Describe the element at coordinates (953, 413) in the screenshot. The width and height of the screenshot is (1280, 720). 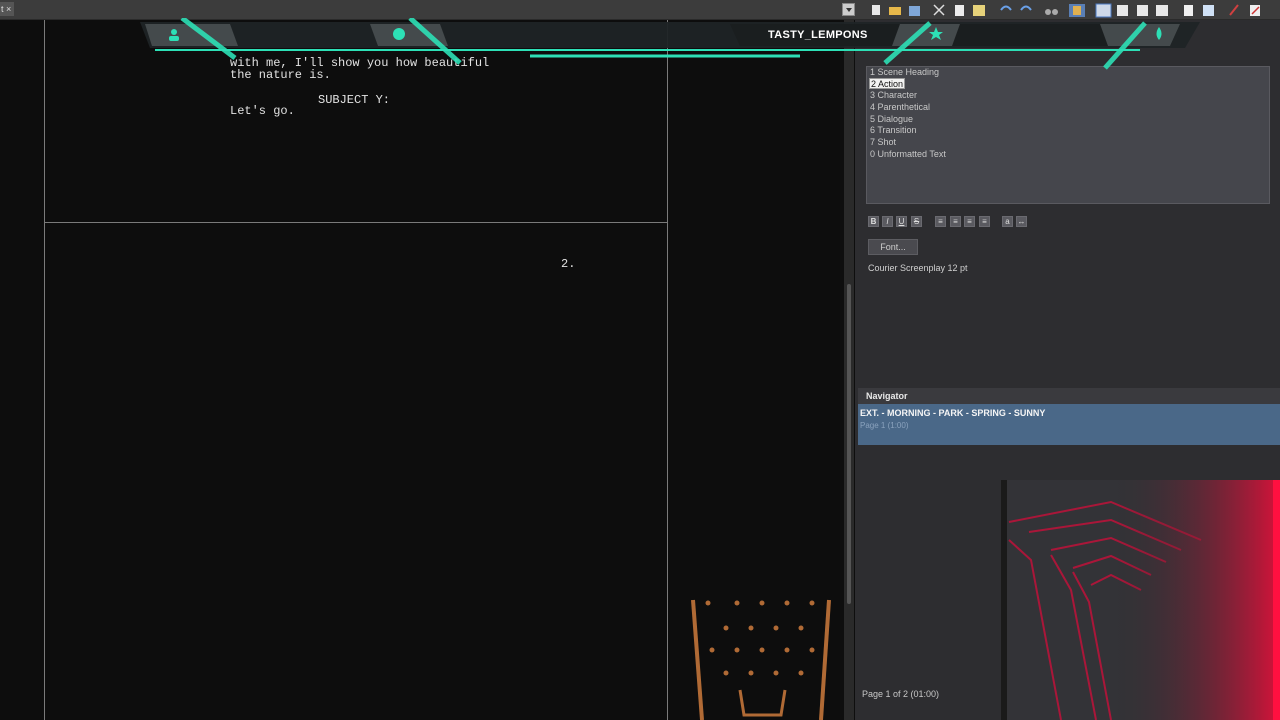
I see `scene-heading-text: EXT. - MORNING - PARK - SPRING - SUNNY` at that location.